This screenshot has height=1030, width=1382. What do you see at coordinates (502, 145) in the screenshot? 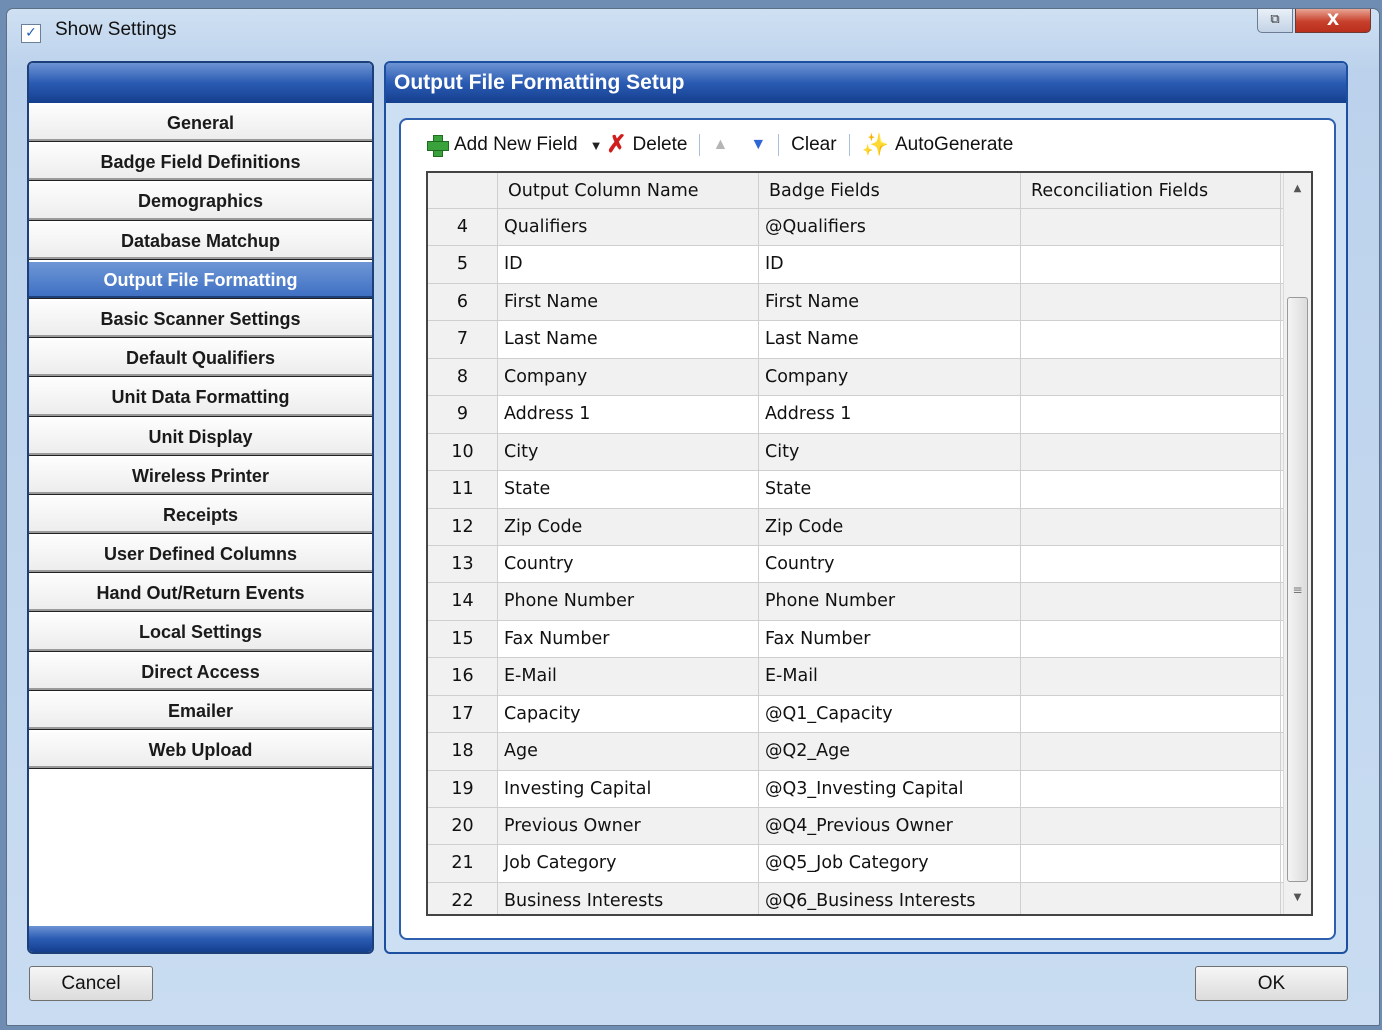
I see `add-new-field-button: Add New Field` at bounding box center [502, 145].